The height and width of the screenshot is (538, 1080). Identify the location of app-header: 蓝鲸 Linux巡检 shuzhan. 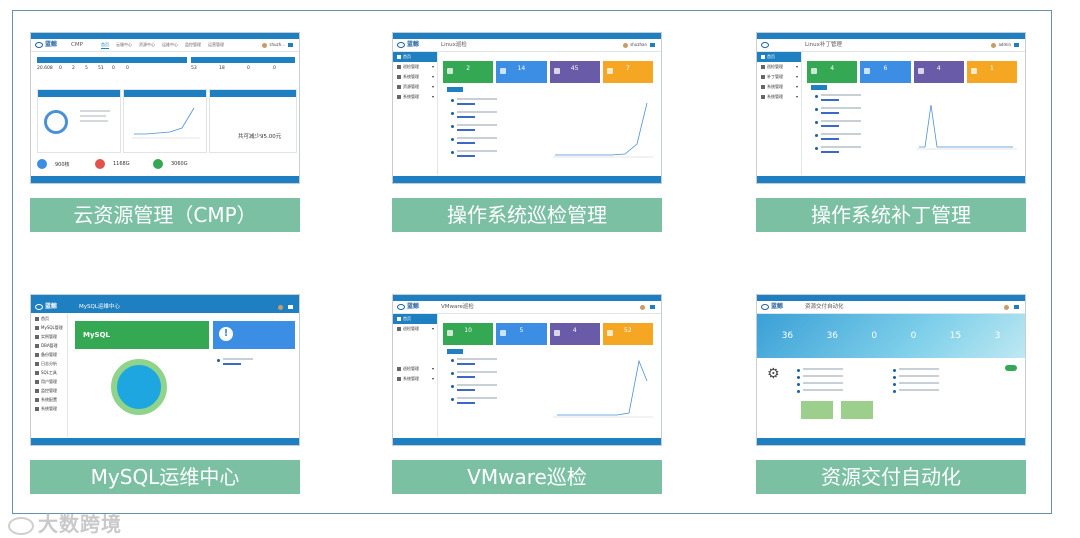
(527, 45).